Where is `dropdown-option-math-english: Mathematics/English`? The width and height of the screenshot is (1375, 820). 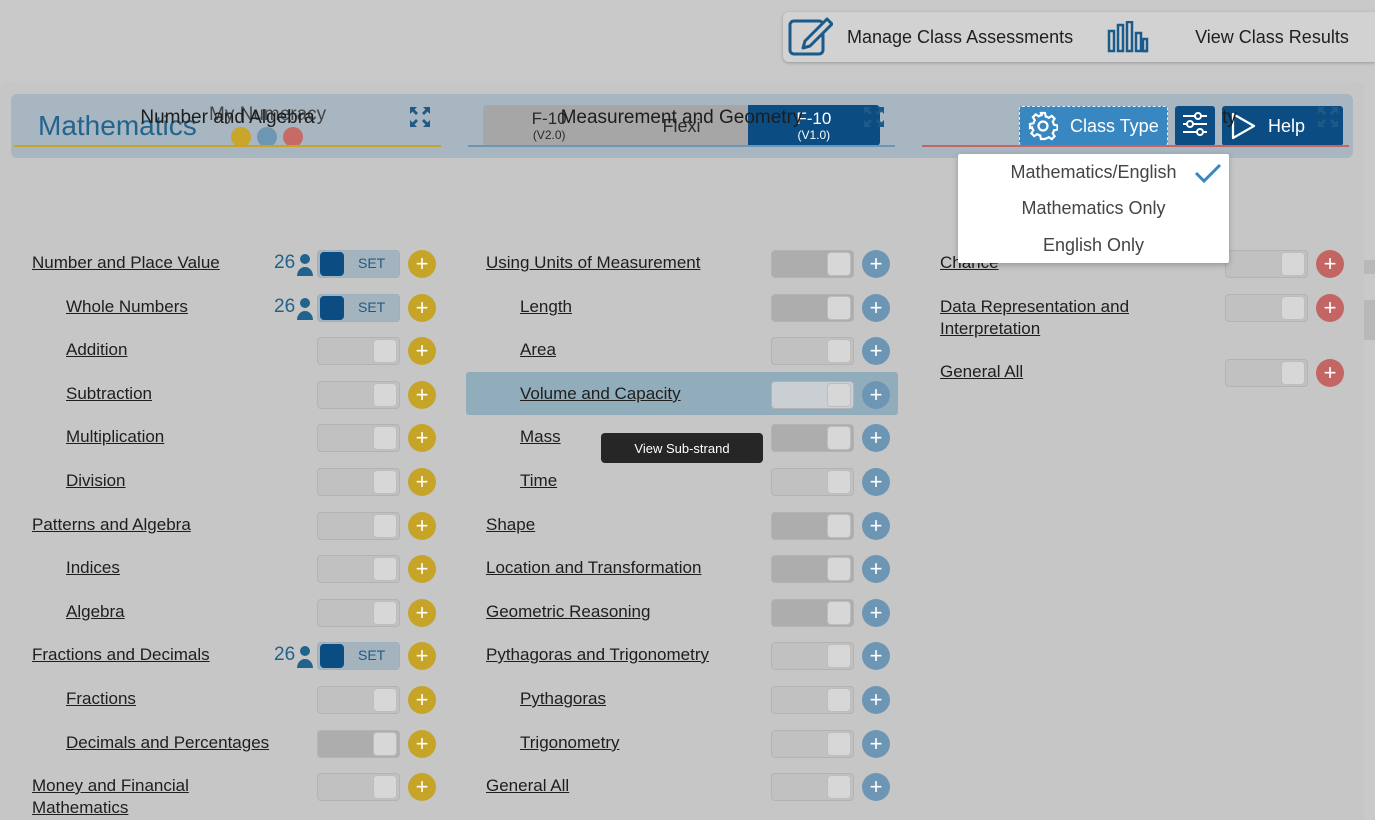 dropdown-option-math-english: Mathematics/English is located at coordinates (1093, 172).